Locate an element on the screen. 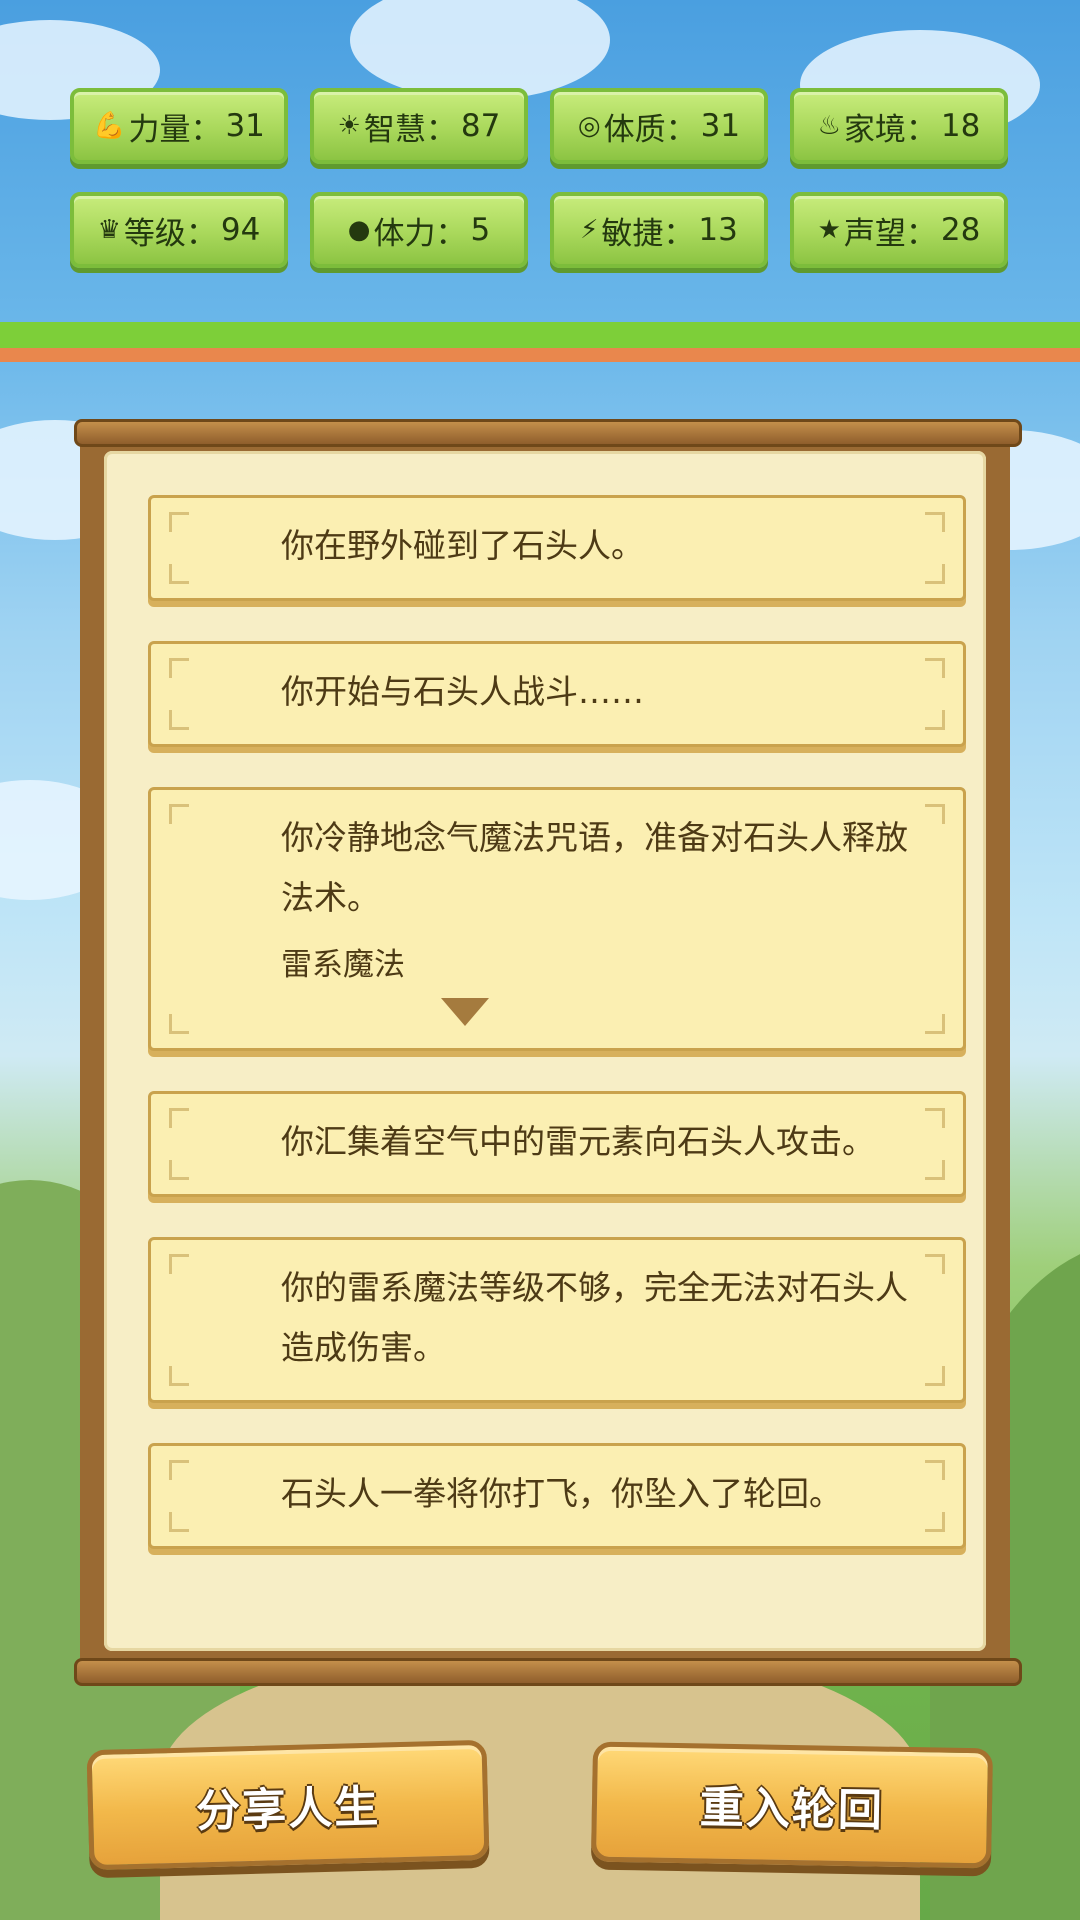  event-text: 石头人一拳将你打飞，你坠入了轮回。 is located at coordinates (561, 1493).